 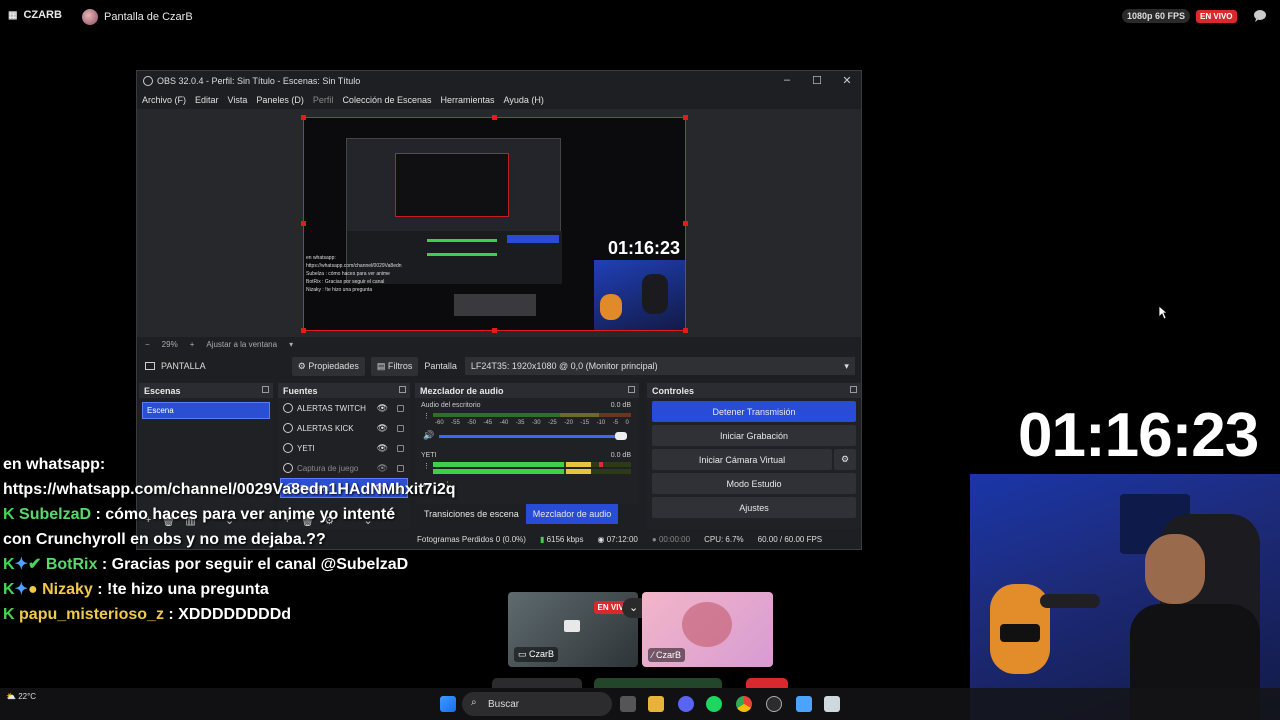 What do you see at coordinates (767, 683) in the screenshot?
I see `hangup-button` at bounding box center [767, 683].